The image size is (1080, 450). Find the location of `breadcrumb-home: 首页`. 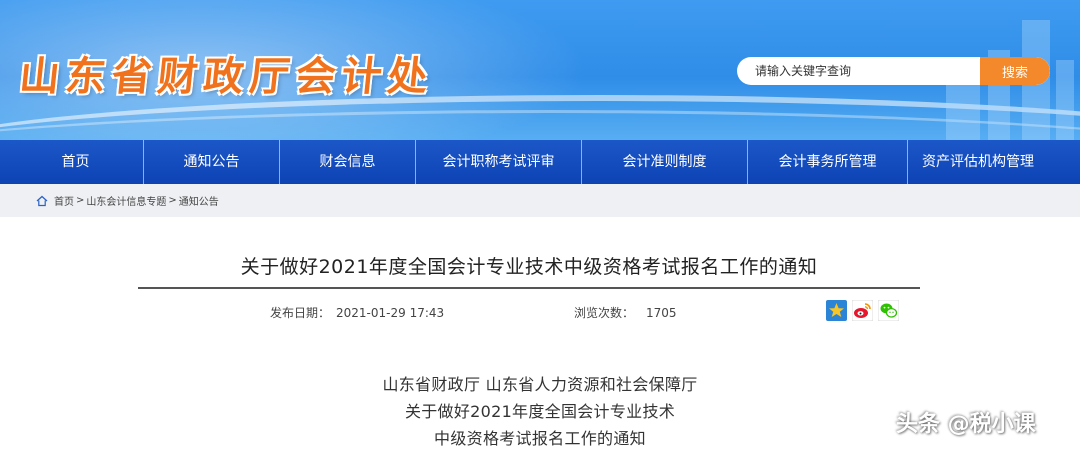

breadcrumb-home: 首页 is located at coordinates (64, 200).